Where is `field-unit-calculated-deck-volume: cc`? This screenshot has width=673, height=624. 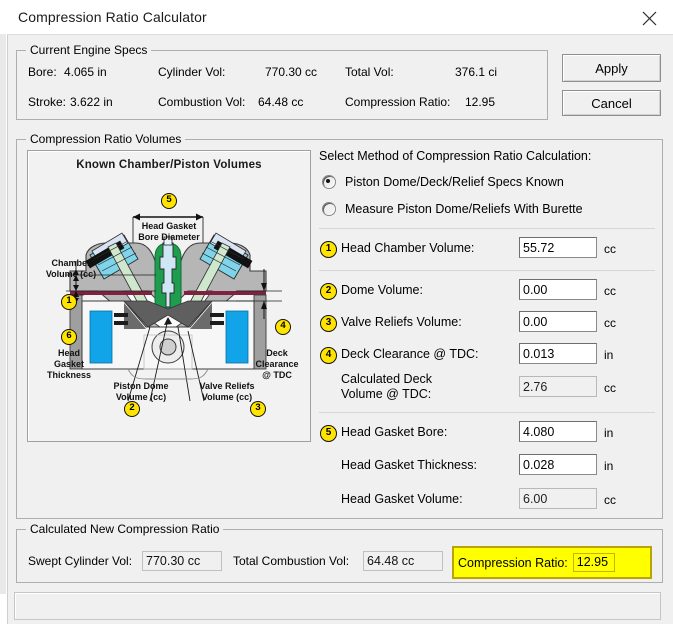 field-unit-calculated-deck-volume: cc is located at coordinates (610, 388).